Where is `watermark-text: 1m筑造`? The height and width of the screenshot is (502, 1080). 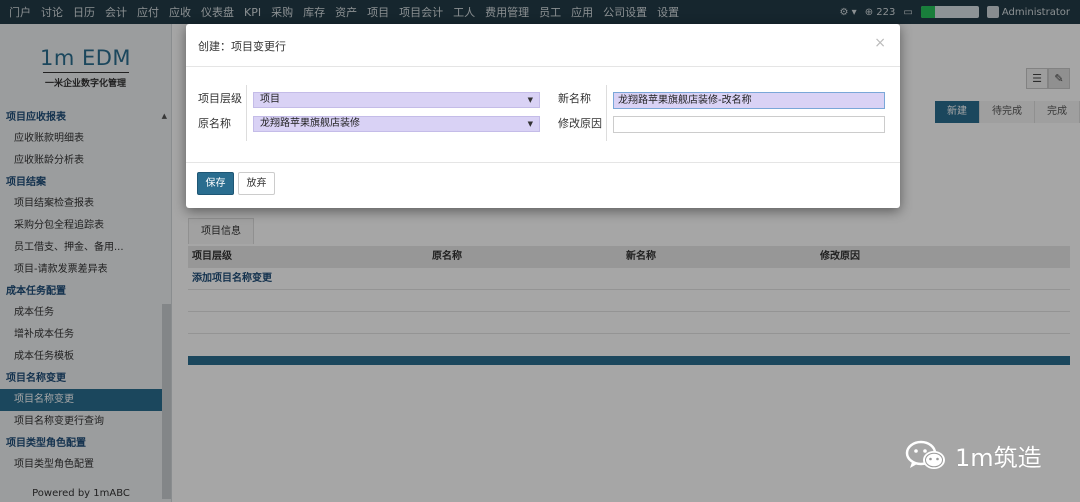 watermark-text: 1m筑造 is located at coordinates (998, 458).